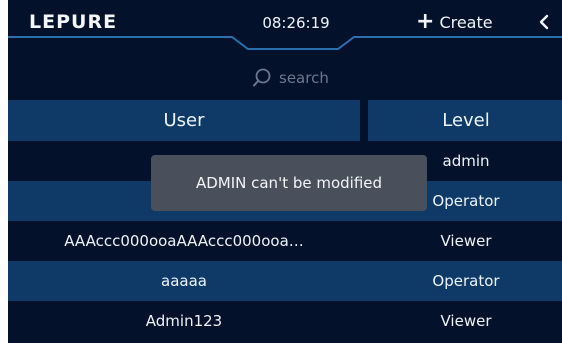 This screenshot has height=343, width=562. I want to click on top-bar: LEPURE 08:26:19 + Create, so click(285, 25).